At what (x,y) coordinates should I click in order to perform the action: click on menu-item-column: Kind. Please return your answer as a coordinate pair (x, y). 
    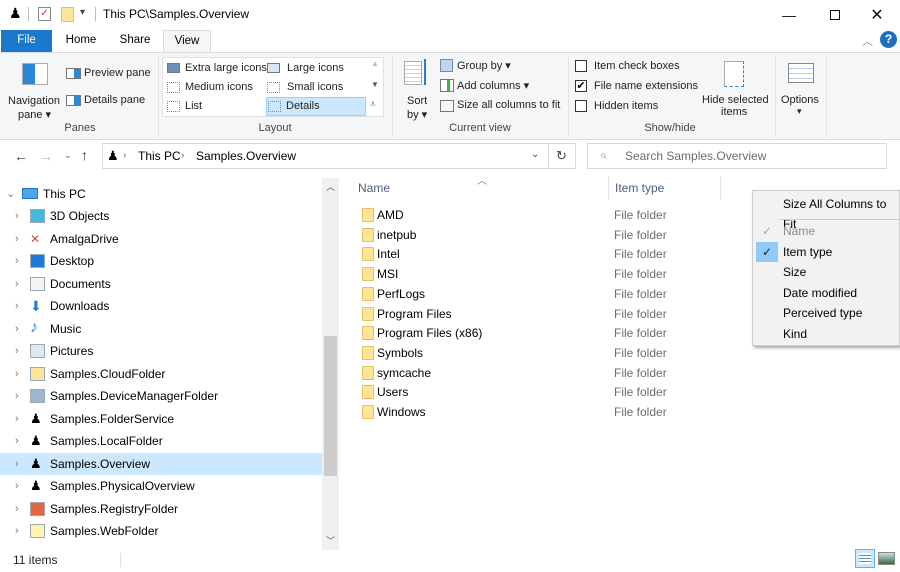
    Looking at the image, I should click on (826, 334).